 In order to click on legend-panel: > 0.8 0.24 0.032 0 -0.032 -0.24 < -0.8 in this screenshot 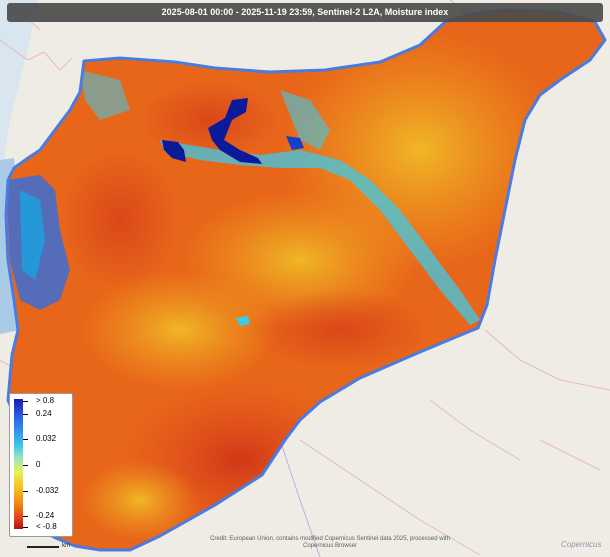, I will do `click(41, 465)`.